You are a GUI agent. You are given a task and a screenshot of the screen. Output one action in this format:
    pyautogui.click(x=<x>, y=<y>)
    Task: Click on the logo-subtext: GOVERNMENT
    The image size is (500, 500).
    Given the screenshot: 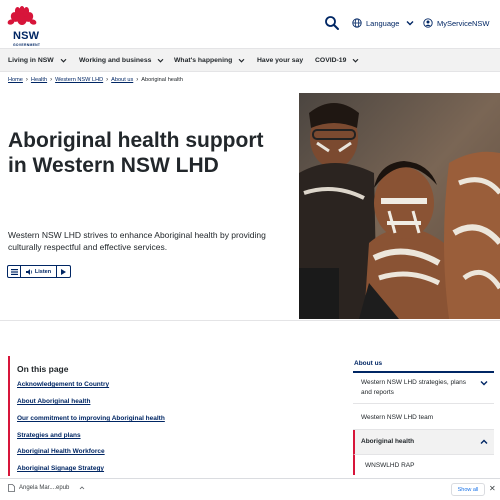 What is the action you would take?
    pyautogui.click(x=27, y=45)
    